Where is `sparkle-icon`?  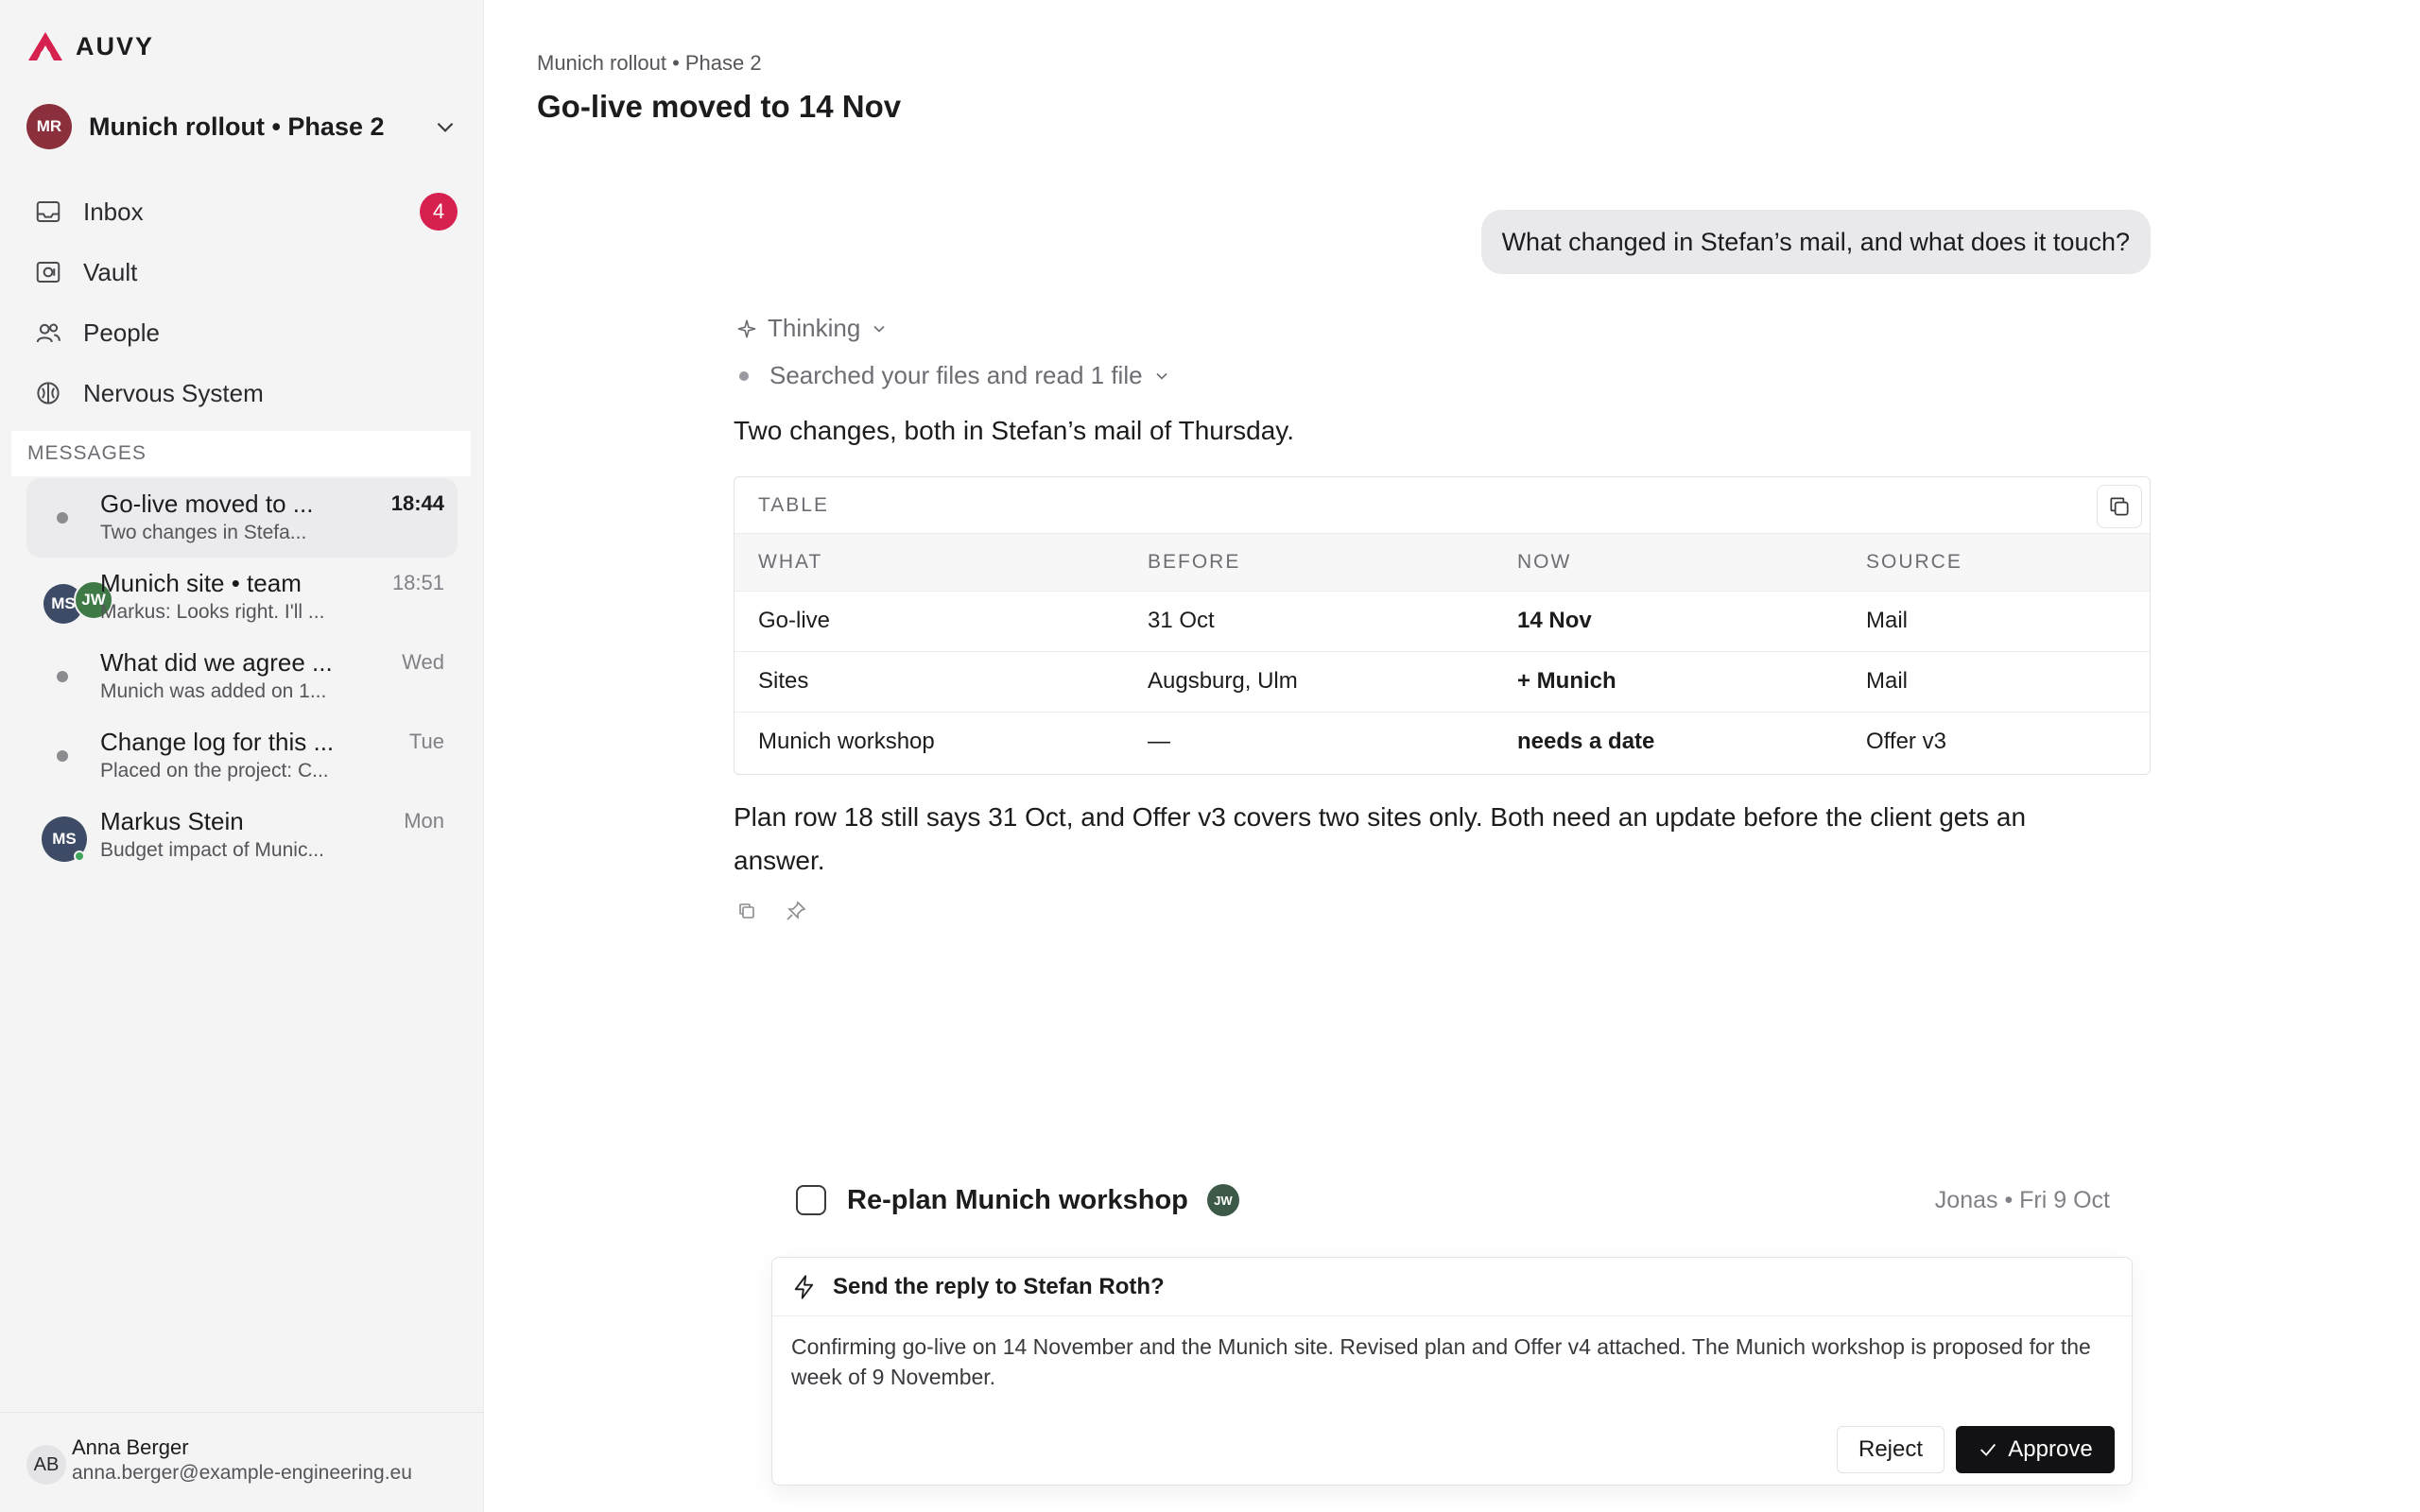 sparkle-icon is located at coordinates (746, 328).